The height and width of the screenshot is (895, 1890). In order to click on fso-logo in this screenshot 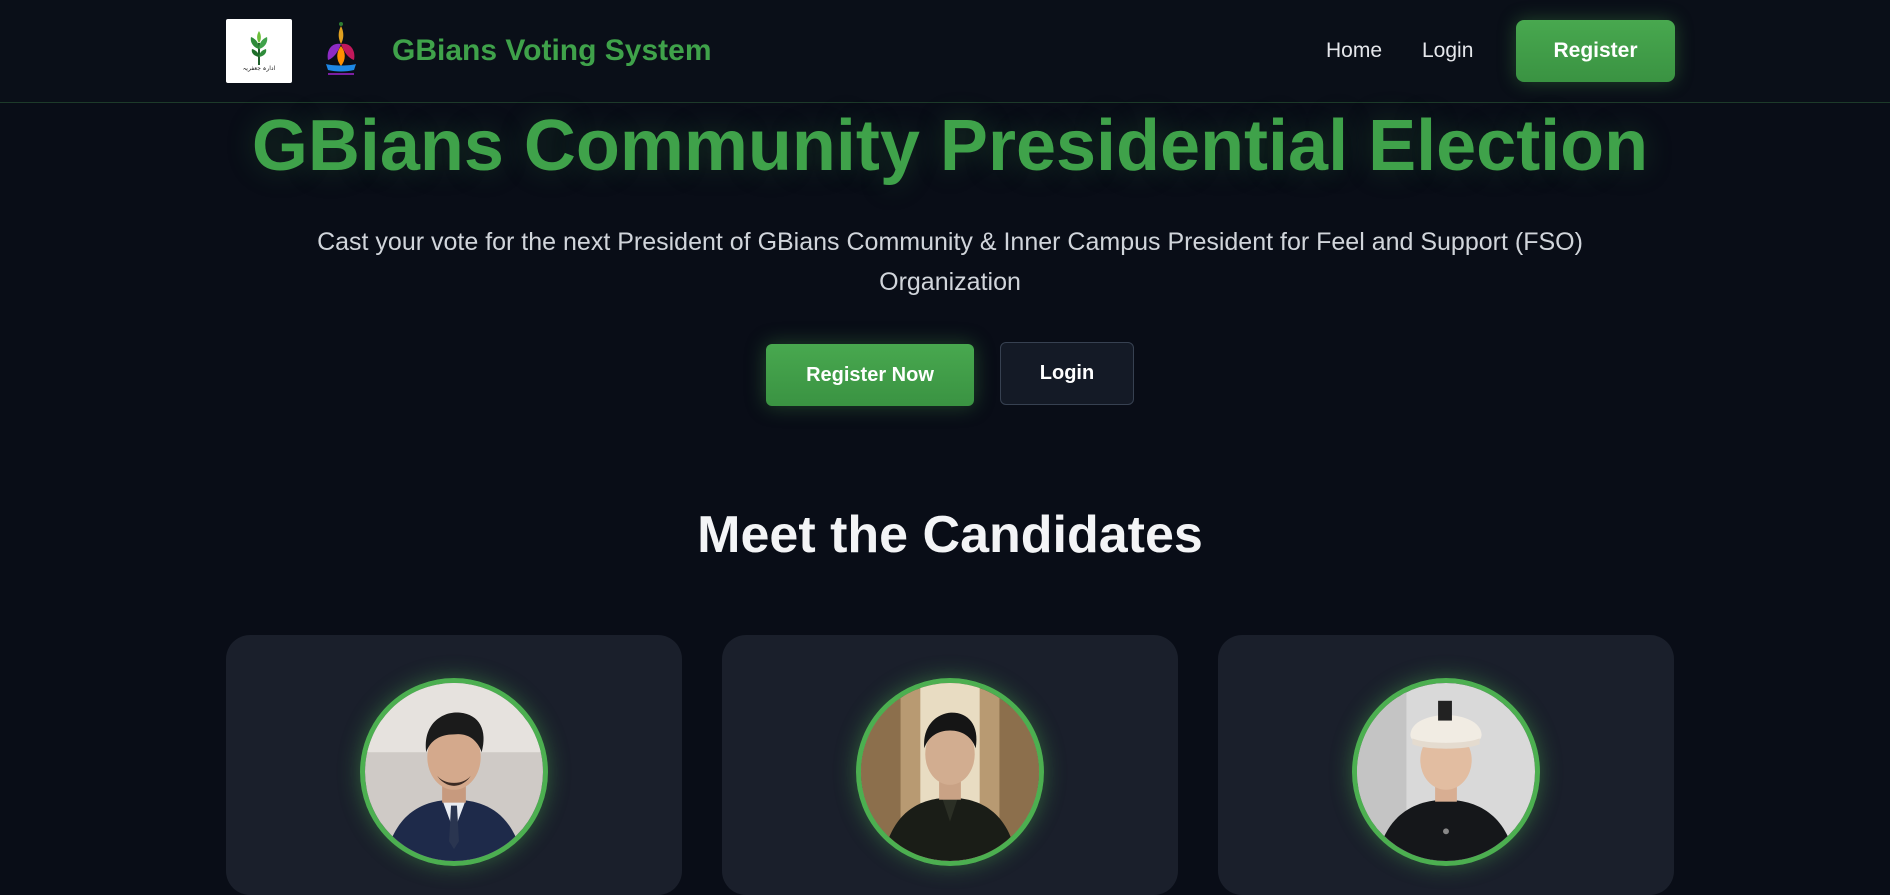, I will do `click(341, 50)`.